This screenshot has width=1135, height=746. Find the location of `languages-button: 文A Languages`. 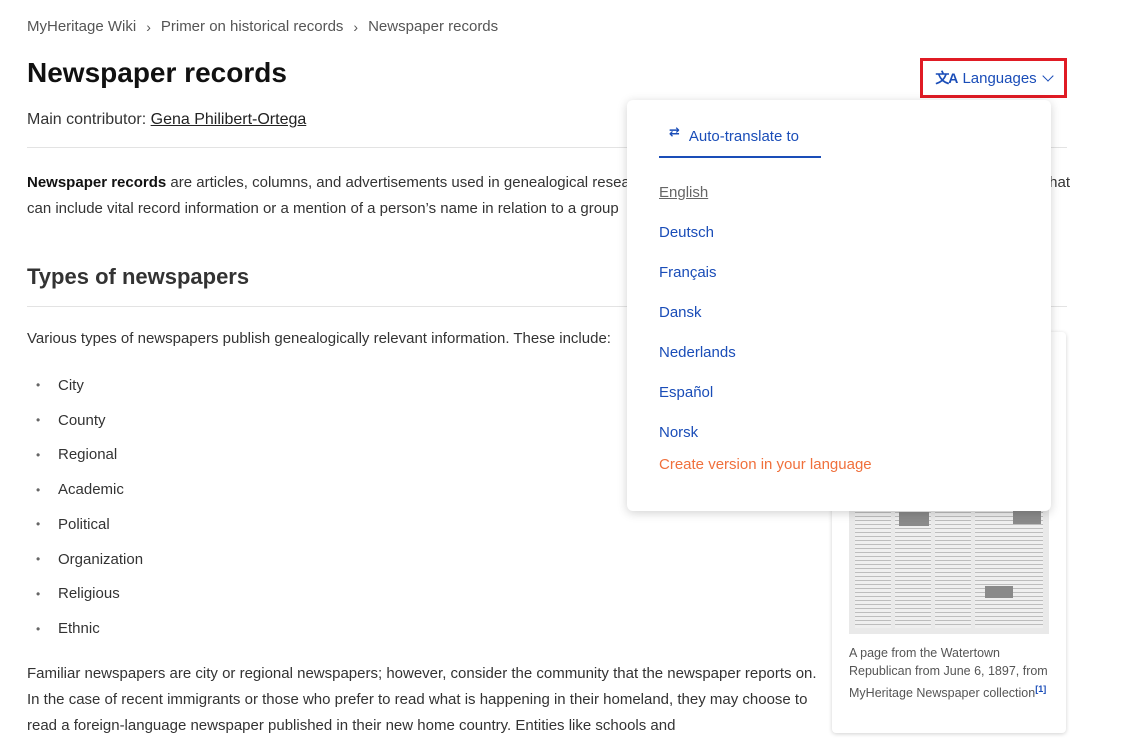

languages-button: 文A Languages is located at coordinates (993, 78).